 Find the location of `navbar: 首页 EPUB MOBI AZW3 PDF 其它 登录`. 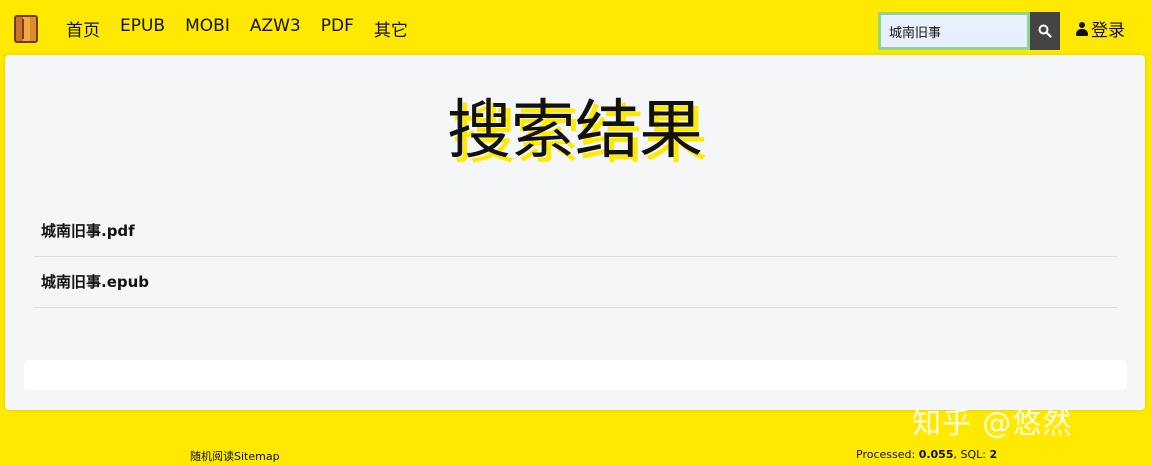

navbar: 首页 EPUB MOBI AZW3 PDF 其它 登录 is located at coordinates (575, 28).